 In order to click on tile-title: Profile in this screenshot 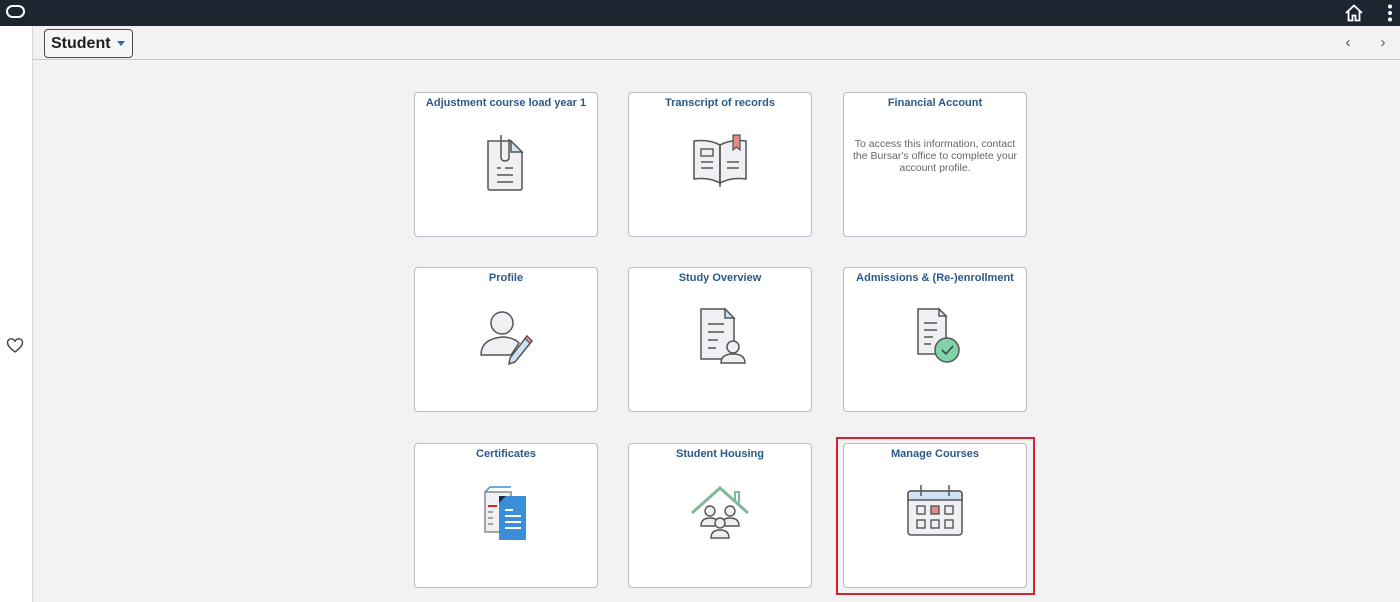, I will do `click(506, 278)`.